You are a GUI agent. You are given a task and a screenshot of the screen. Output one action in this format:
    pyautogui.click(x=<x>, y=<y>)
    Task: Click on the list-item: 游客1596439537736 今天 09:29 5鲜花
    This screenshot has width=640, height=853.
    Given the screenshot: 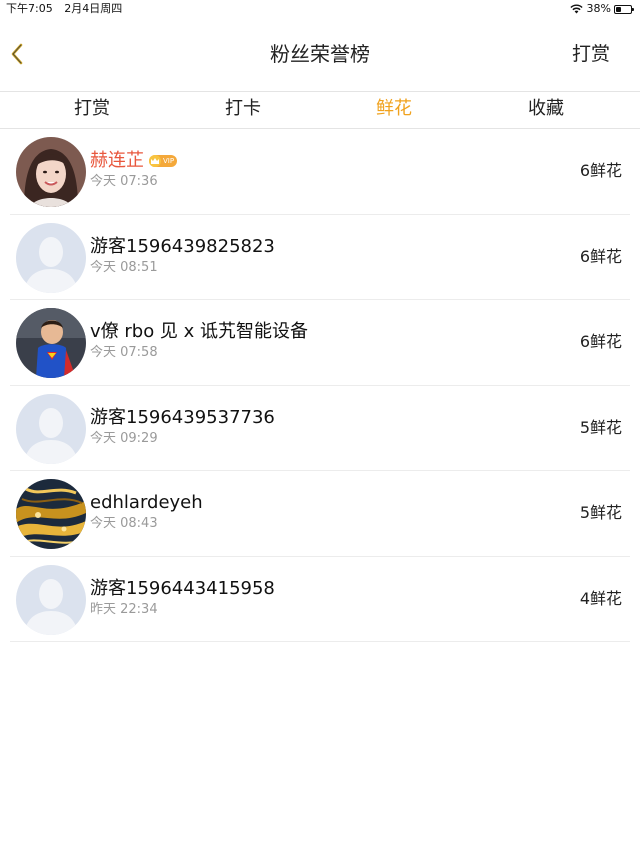 What is the action you would take?
    pyautogui.click(x=320, y=428)
    